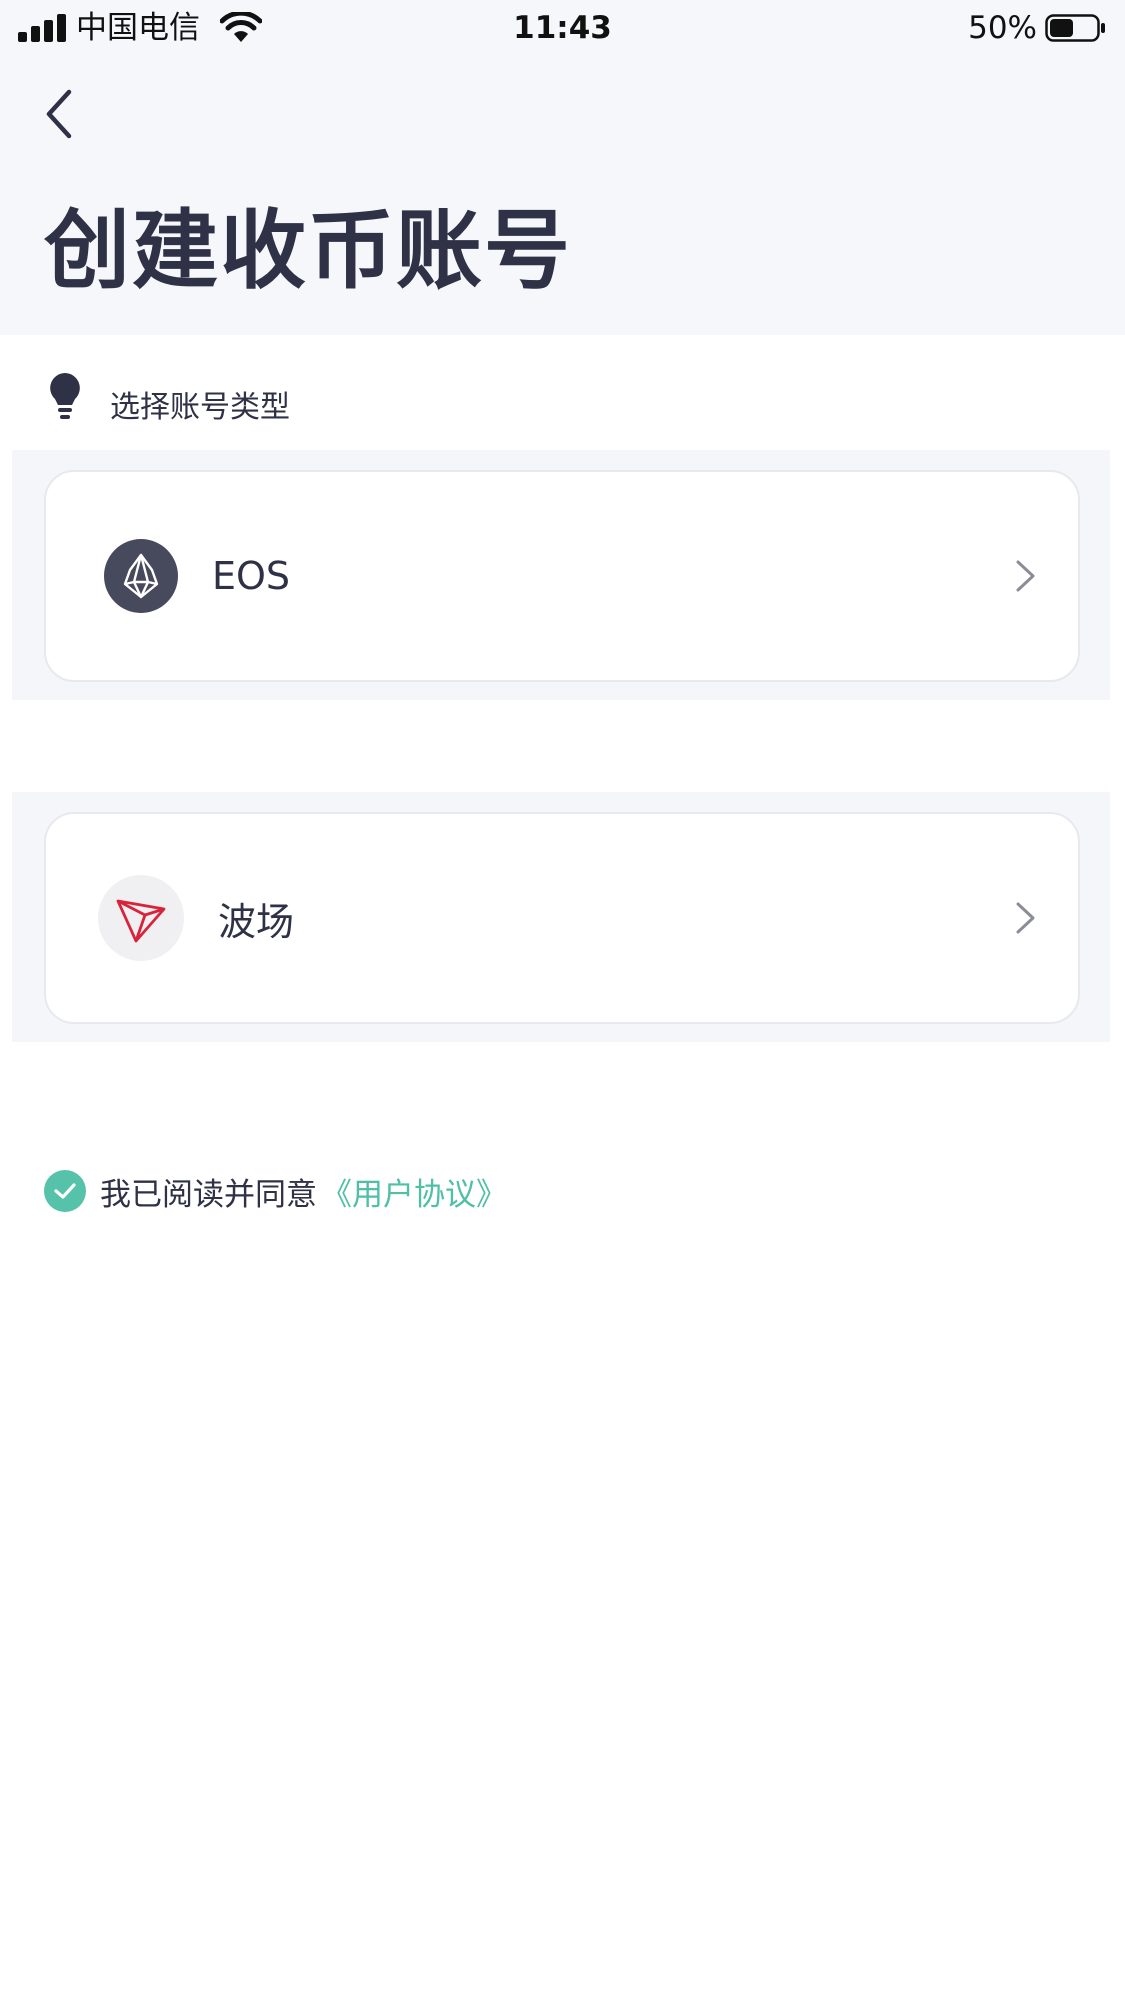 The height and width of the screenshot is (2000, 1125). What do you see at coordinates (65, 396) in the screenshot?
I see `lightbulb-icon` at bounding box center [65, 396].